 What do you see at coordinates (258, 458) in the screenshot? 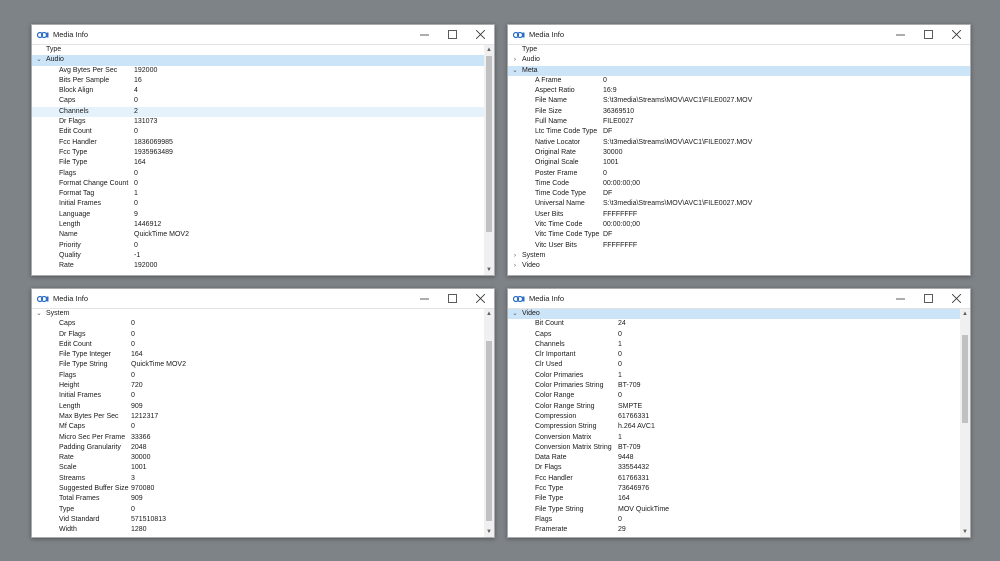
I see `property-row: Rate 30000` at bounding box center [258, 458].